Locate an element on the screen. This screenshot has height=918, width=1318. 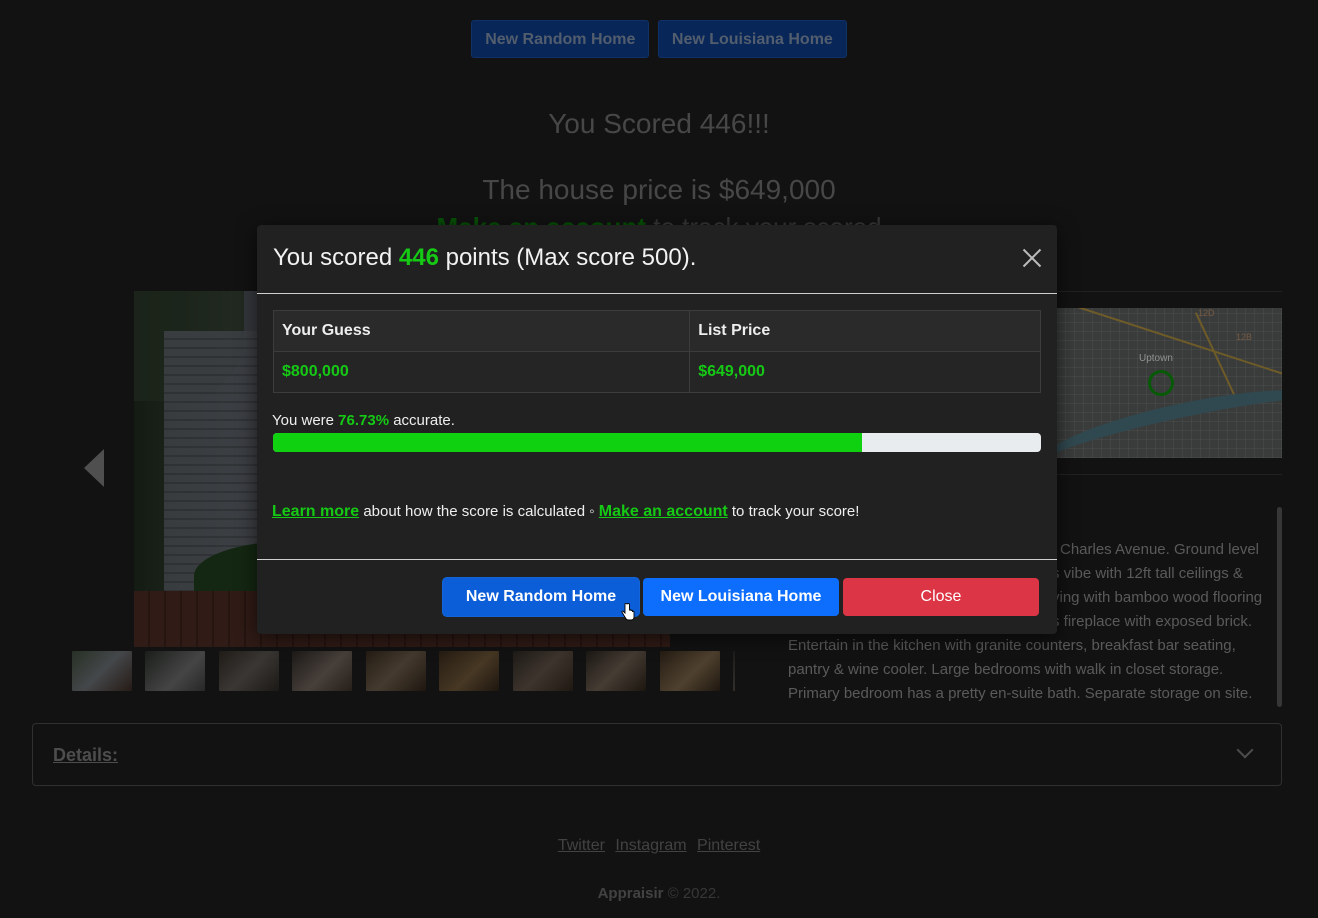
points-value: 446 is located at coordinates (418, 257).